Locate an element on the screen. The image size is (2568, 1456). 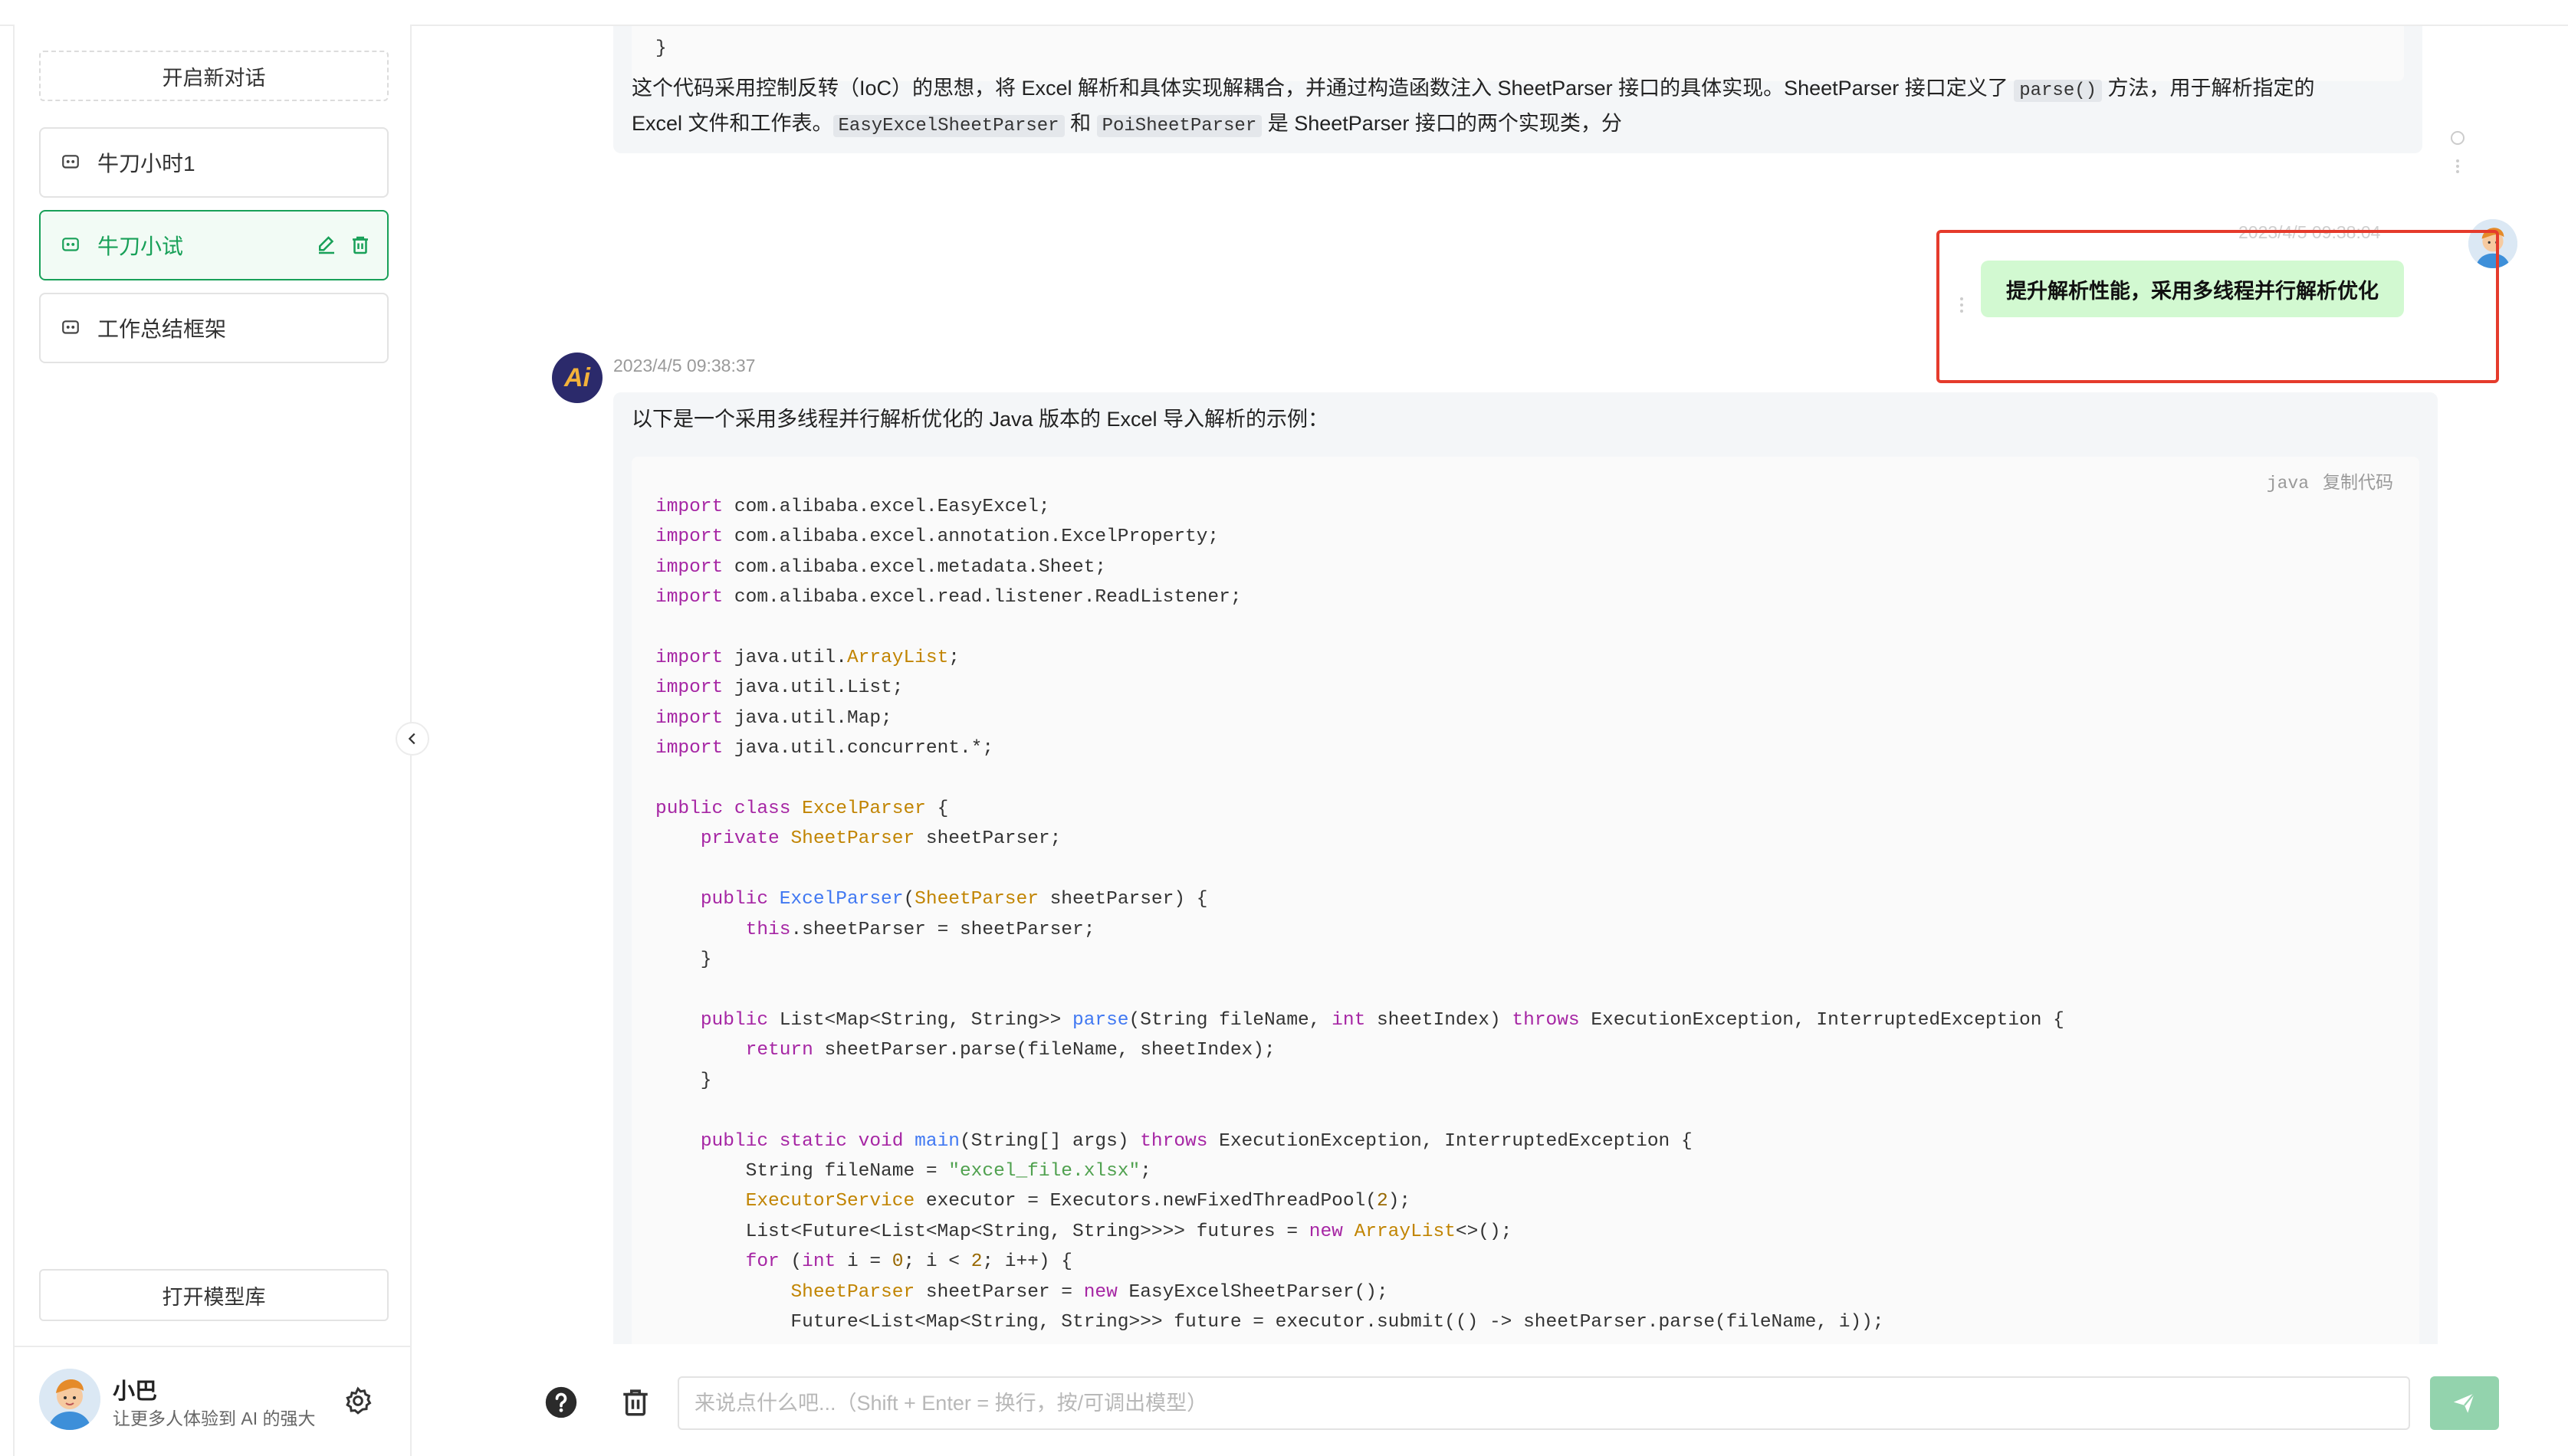
ai-avatar: Ai is located at coordinates (578, 378).